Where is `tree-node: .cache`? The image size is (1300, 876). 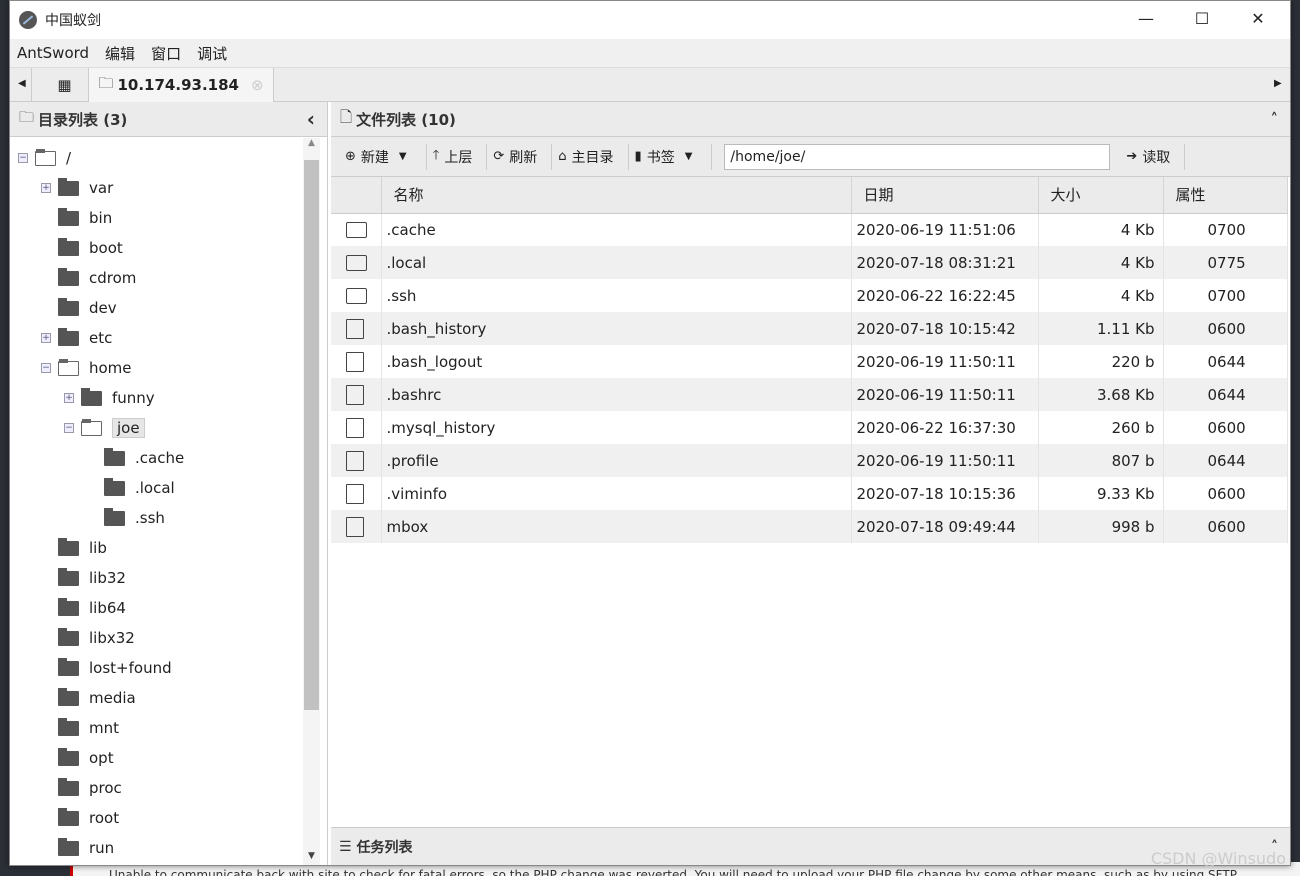
tree-node: .cache is located at coordinates (144, 458).